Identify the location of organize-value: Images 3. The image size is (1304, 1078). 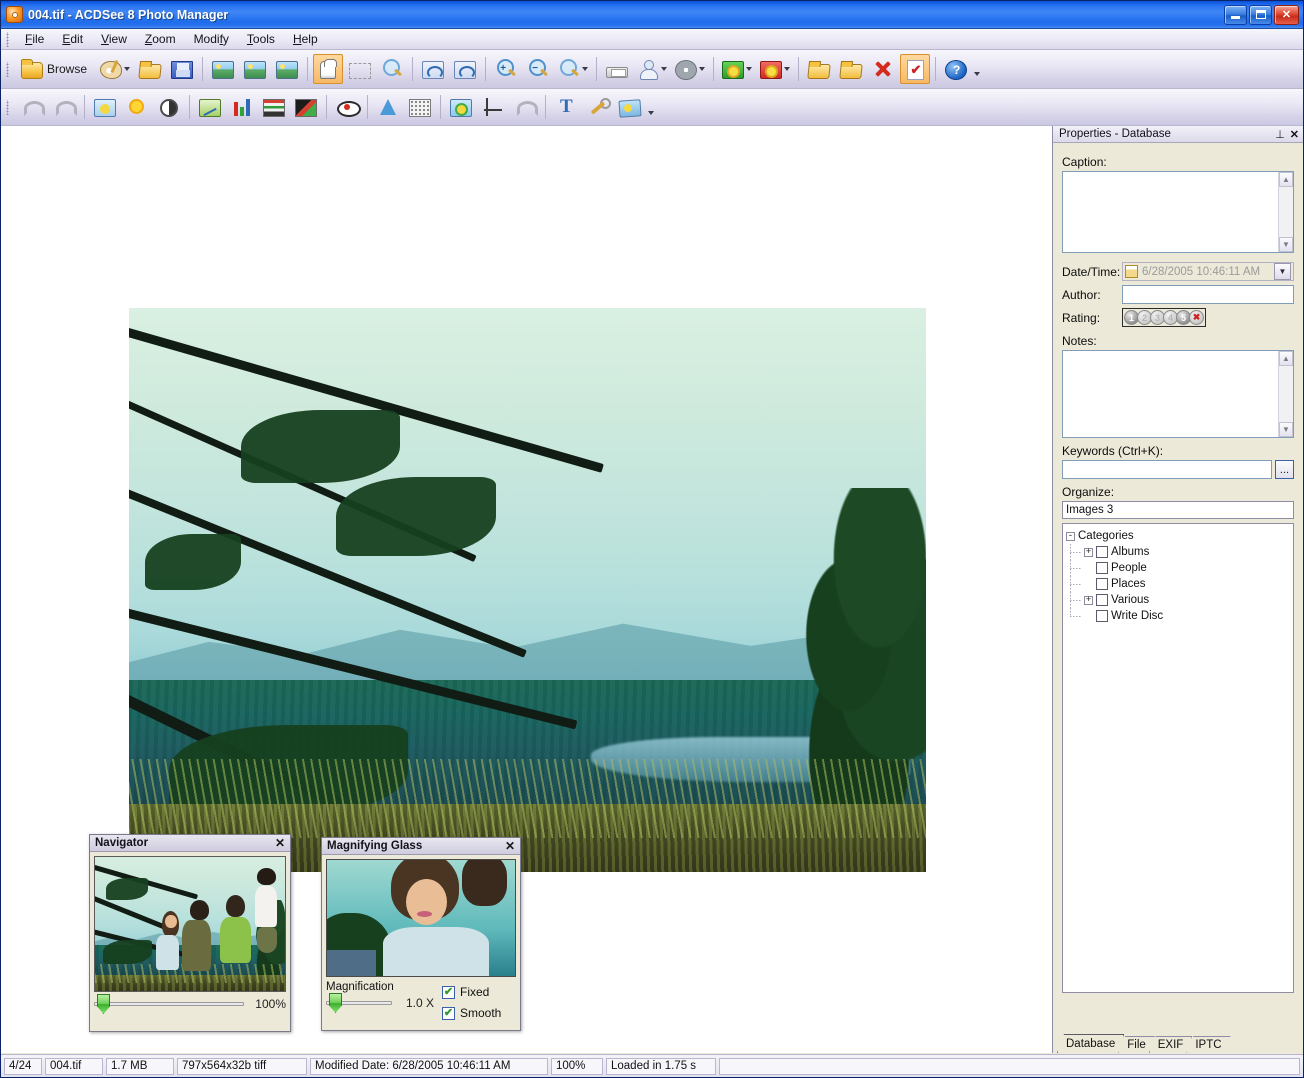
(1178, 510).